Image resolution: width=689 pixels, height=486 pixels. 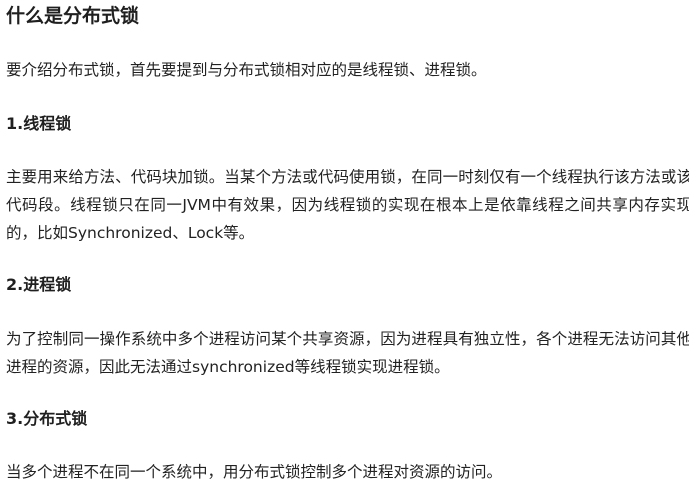 I want to click on section-heading-process-lock: 2.进程锁, so click(x=39, y=284).